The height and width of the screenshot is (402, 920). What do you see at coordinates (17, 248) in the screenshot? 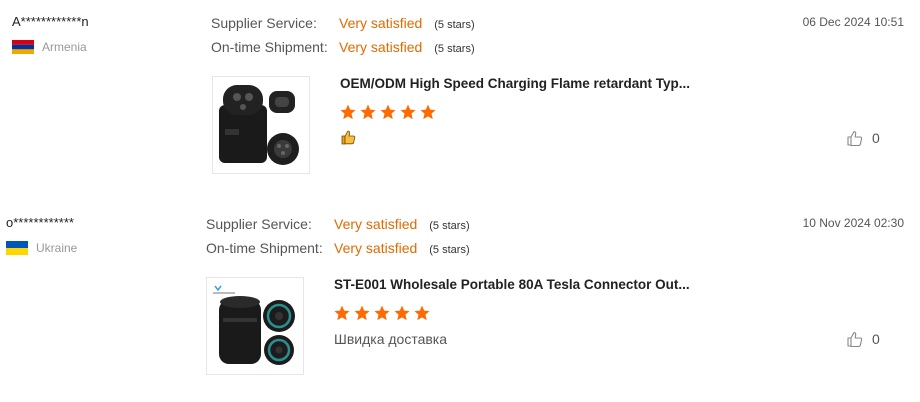
I see `ukraine-flag-icon` at bounding box center [17, 248].